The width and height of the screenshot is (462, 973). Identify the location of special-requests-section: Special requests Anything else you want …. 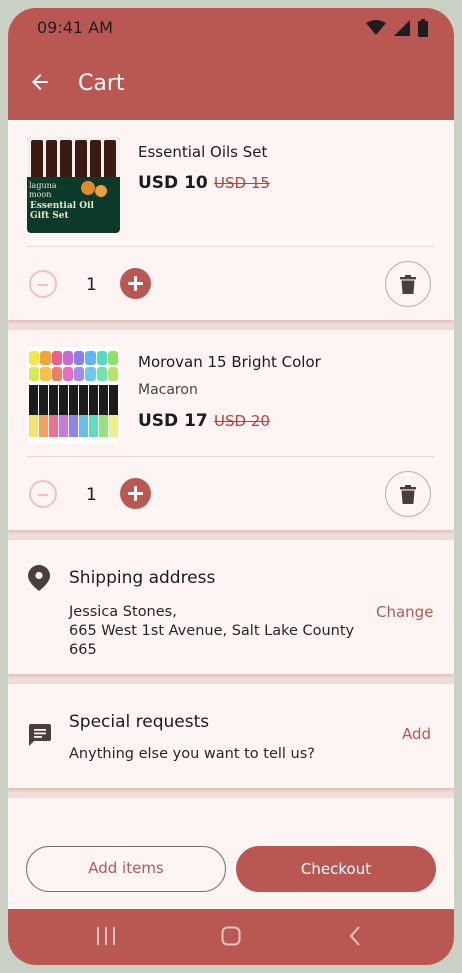
(231, 736).